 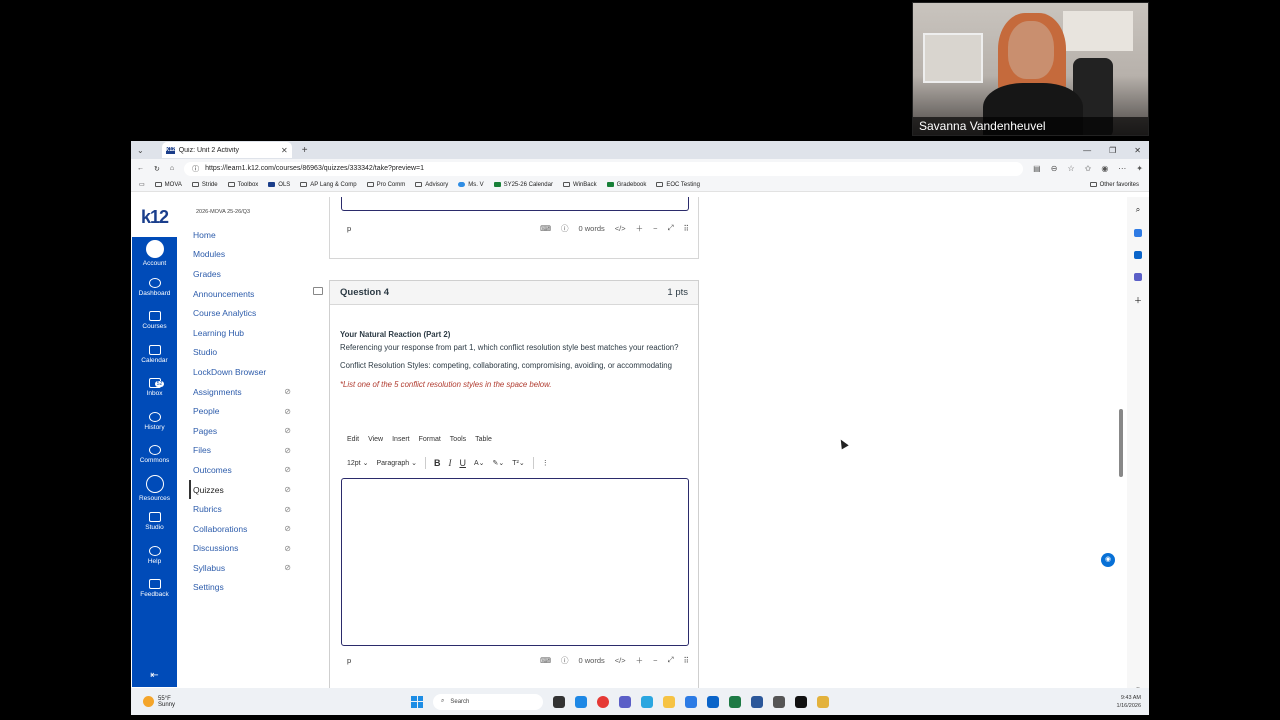 I want to click on k12-logo: k12, so click(x=154, y=217).